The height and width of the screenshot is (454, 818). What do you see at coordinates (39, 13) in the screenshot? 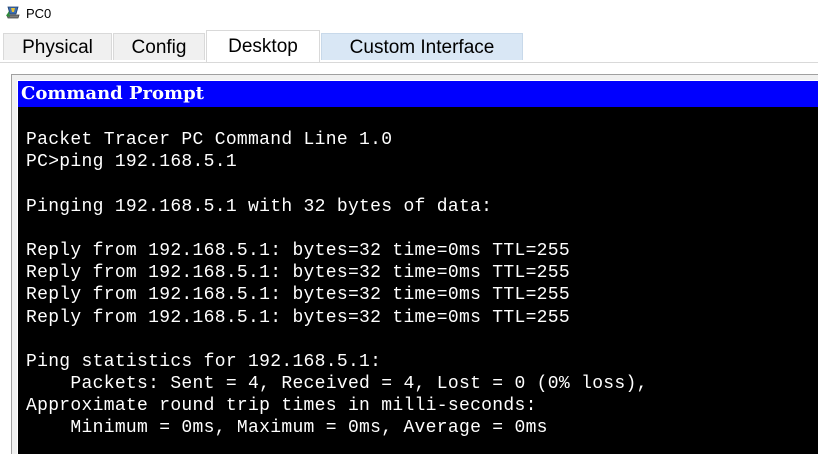
I see `window-title: PC0` at bounding box center [39, 13].